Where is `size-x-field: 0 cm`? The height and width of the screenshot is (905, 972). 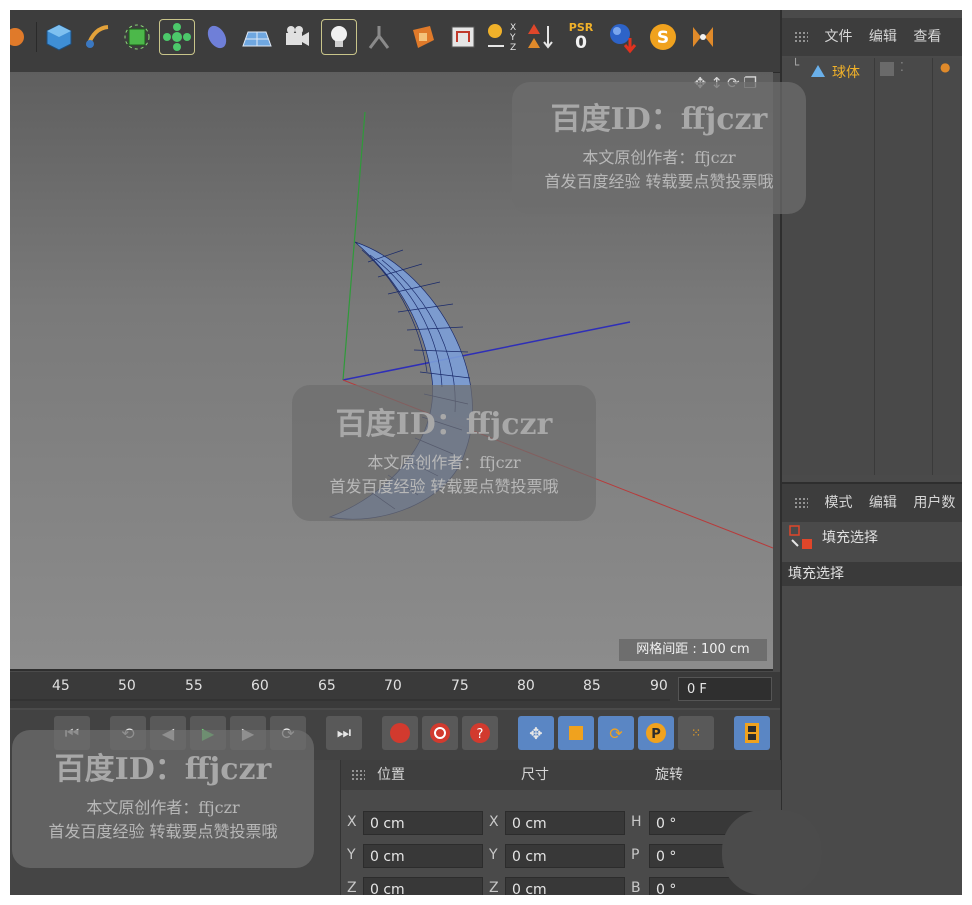 size-x-field: 0 cm is located at coordinates (565, 823).